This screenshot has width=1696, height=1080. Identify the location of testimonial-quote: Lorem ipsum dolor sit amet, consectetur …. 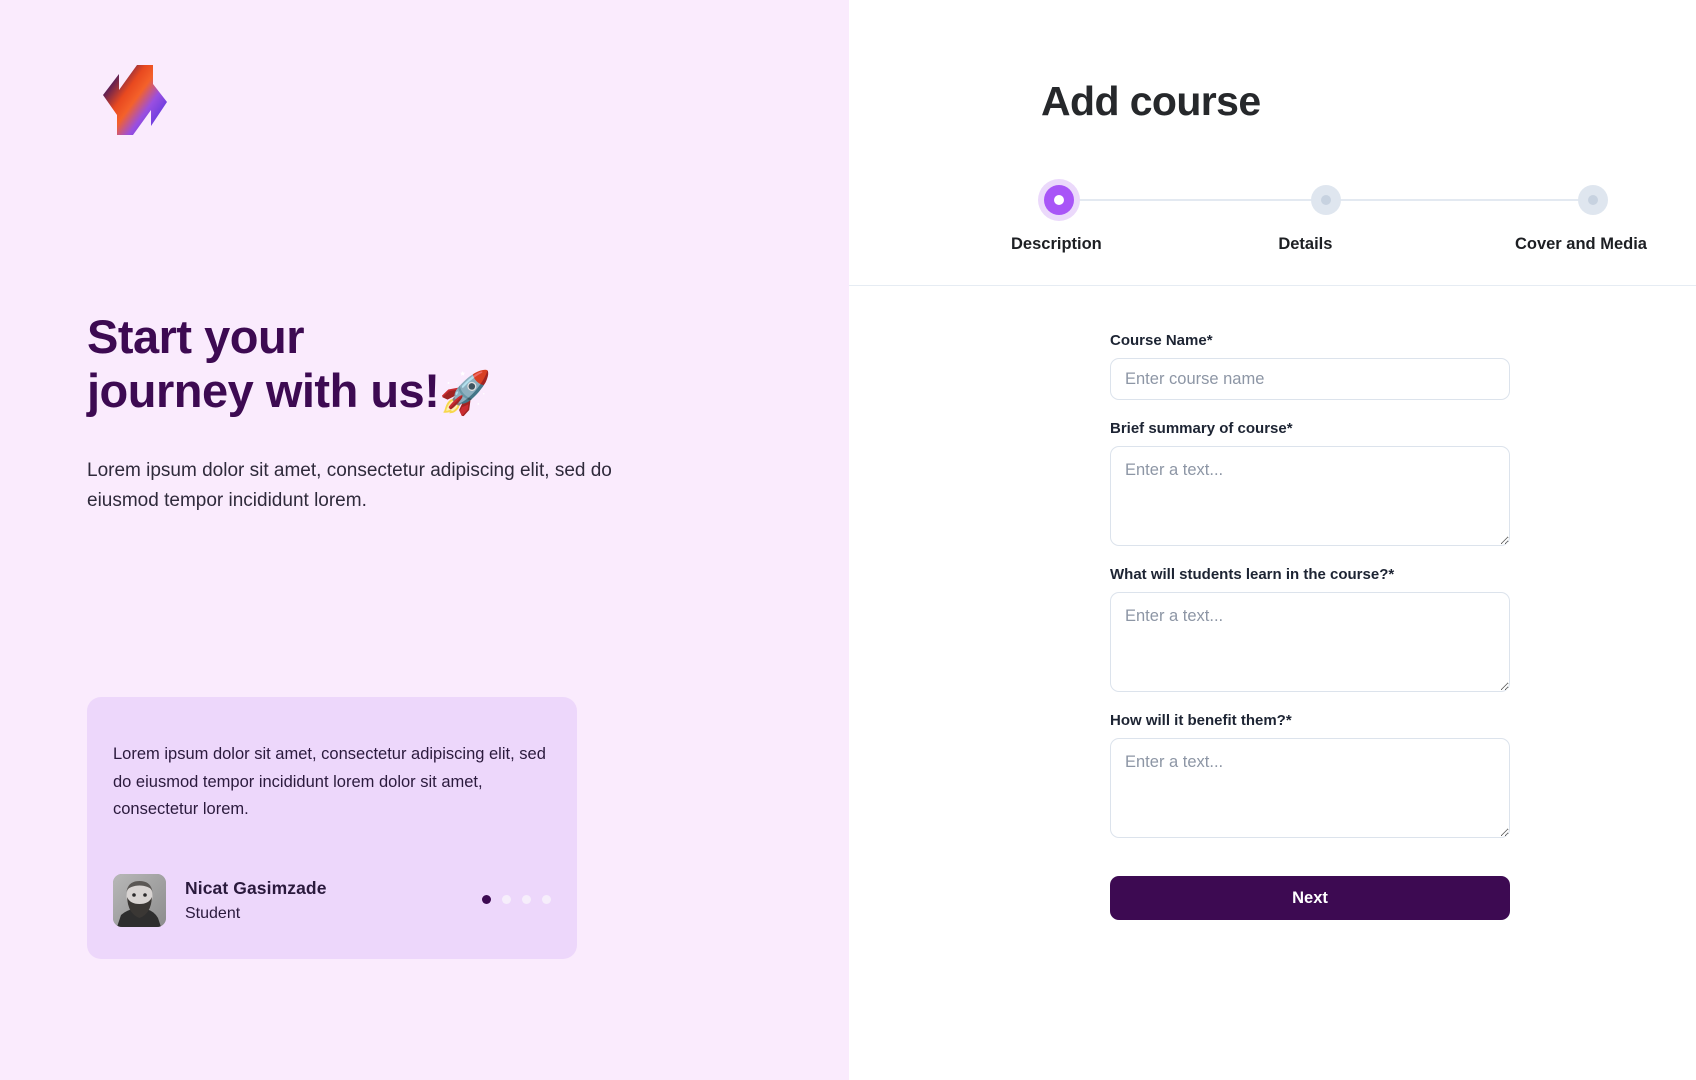
(329, 782).